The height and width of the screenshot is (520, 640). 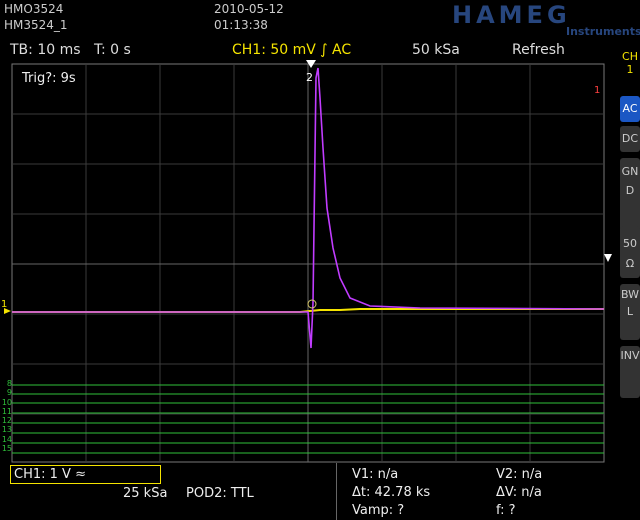 I want to click on digital-channel-label: 11, so click(x=6, y=411).